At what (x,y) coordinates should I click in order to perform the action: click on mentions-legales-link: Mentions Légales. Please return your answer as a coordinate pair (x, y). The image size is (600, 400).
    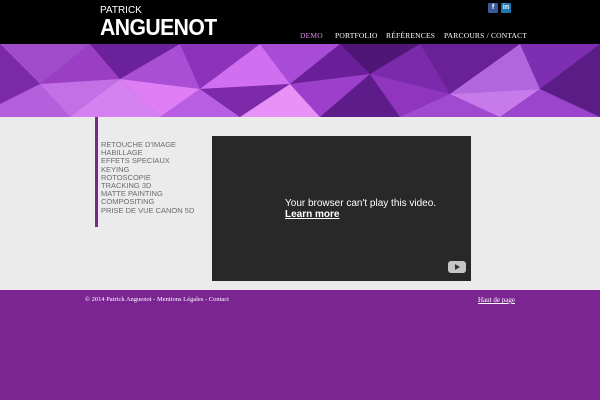
    Looking at the image, I should click on (180, 299).